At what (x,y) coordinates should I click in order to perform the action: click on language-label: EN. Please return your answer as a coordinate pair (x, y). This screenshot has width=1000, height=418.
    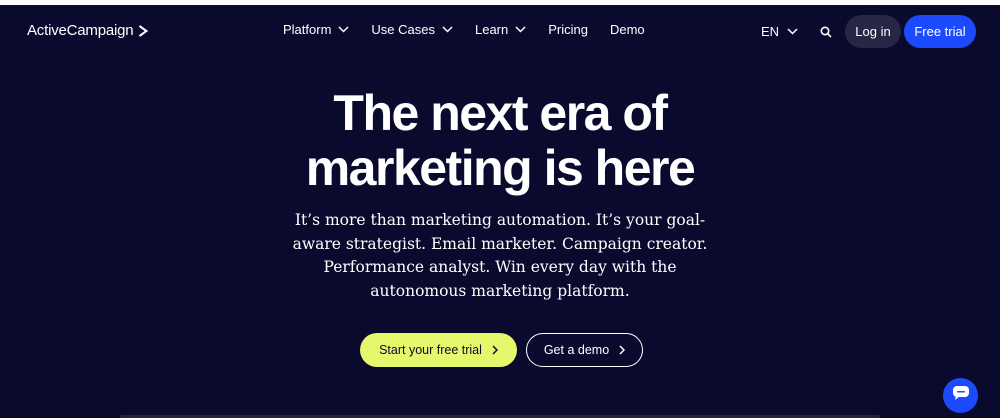
    Looking at the image, I should click on (769, 31).